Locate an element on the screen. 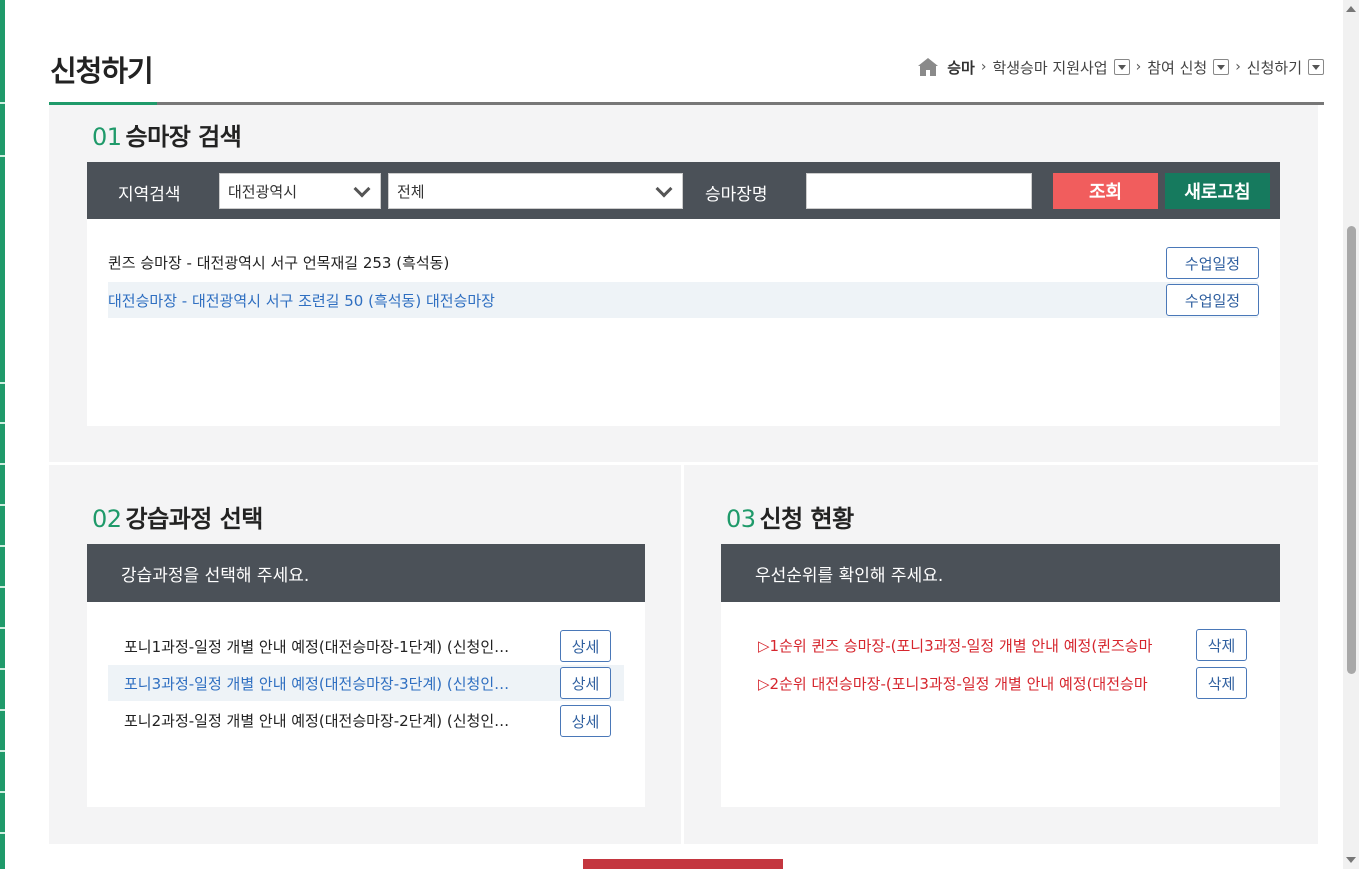 This screenshot has height=869, width=1359. breadcrumb-item-program: 학생승마 지원사업 is located at coordinates (1049, 67).